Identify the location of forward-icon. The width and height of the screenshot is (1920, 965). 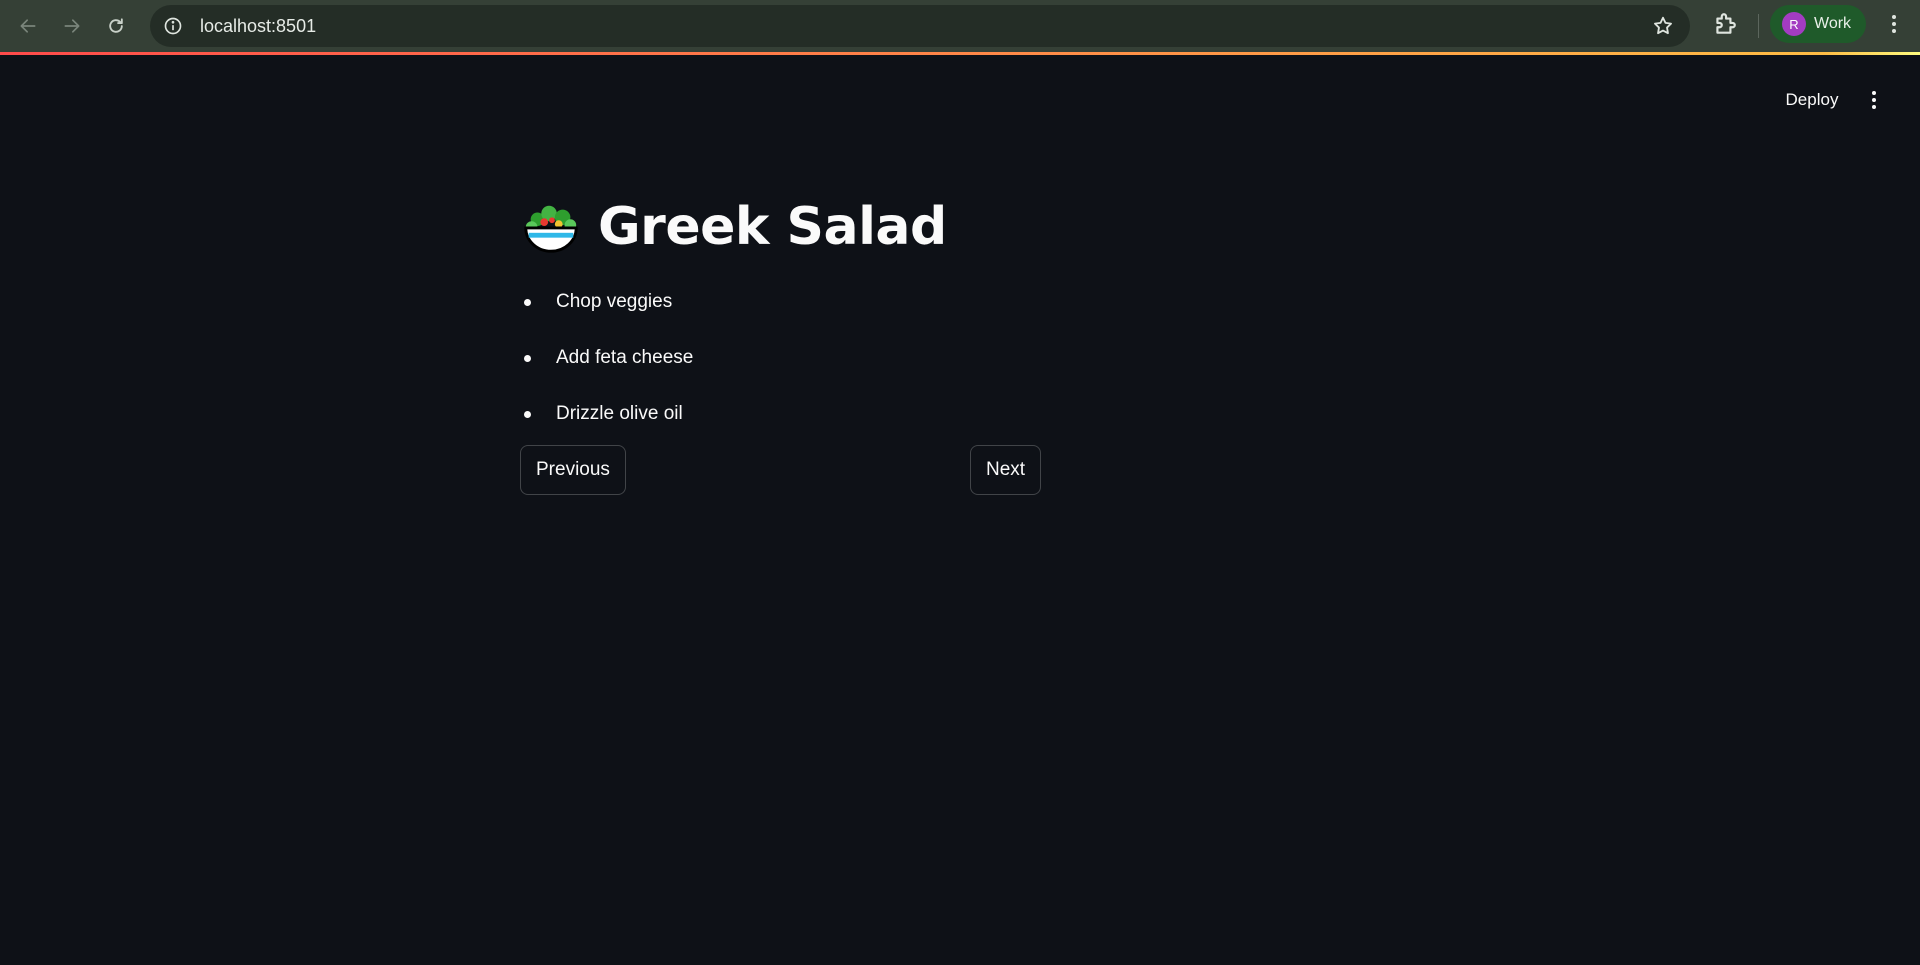
(72, 26).